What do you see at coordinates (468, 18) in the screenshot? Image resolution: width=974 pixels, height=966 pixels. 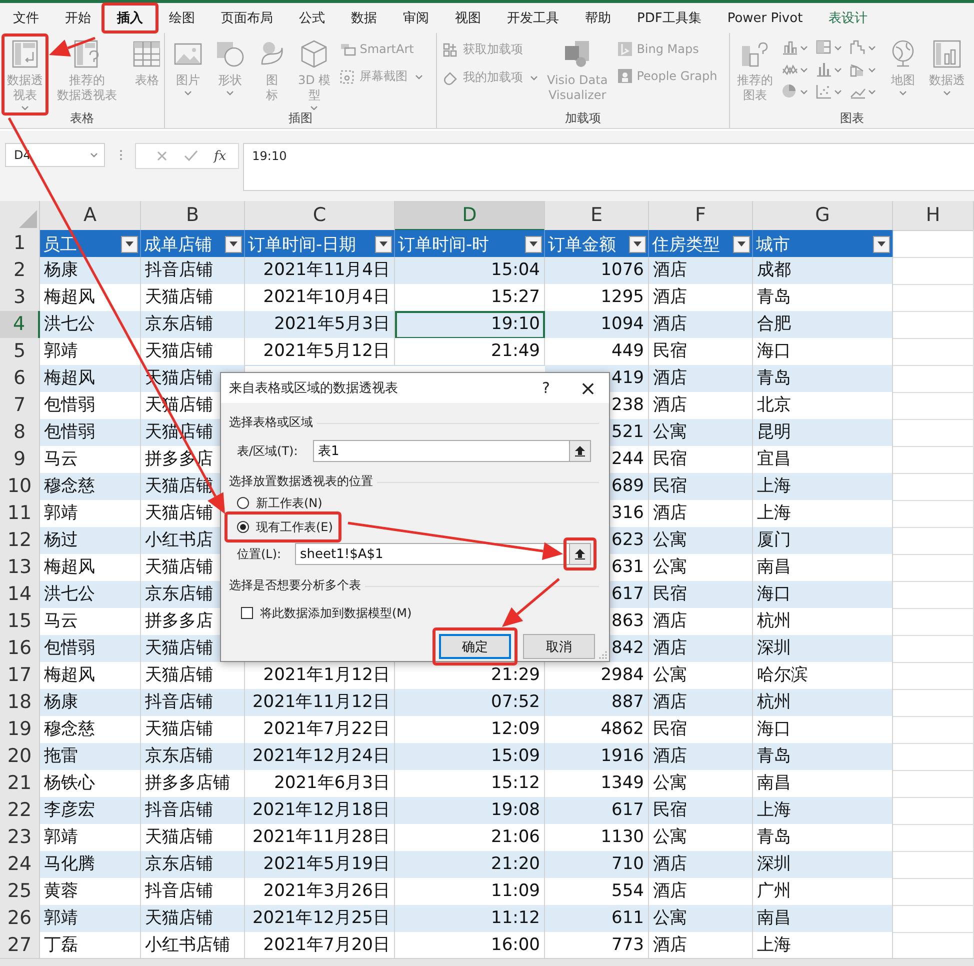 I see `ribbon-tab: 视图` at bounding box center [468, 18].